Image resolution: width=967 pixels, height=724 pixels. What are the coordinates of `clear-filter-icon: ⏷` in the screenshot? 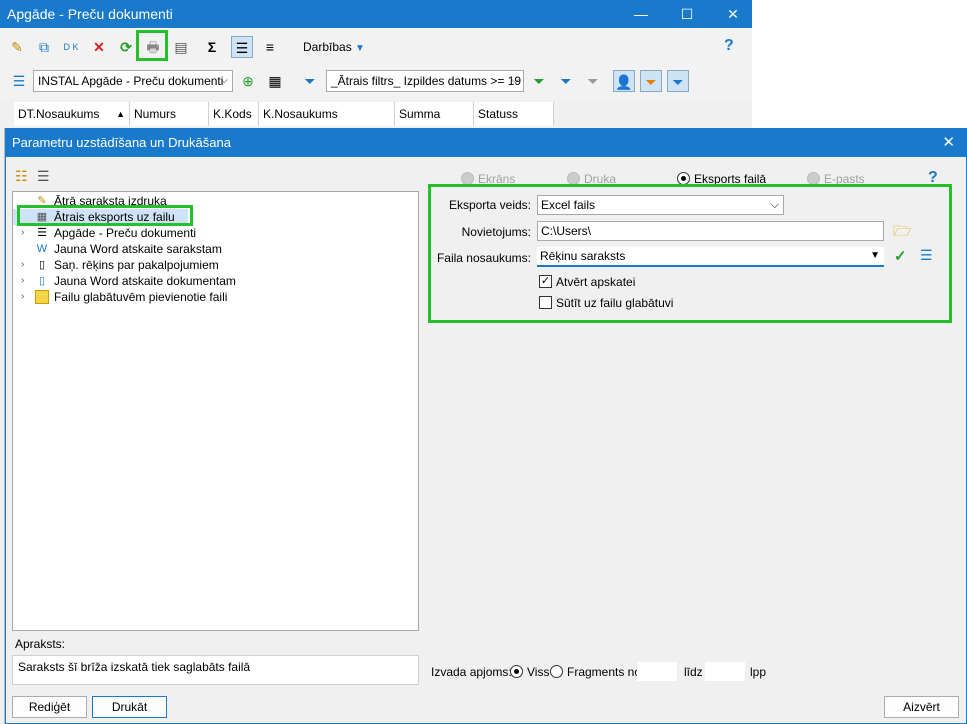 It's located at (593, 81).